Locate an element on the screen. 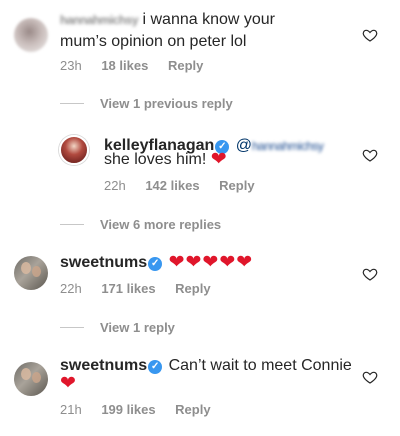 This screenshot has height=436, width=400. comment-text: i wanna know your is located at coordinates (208, 19).